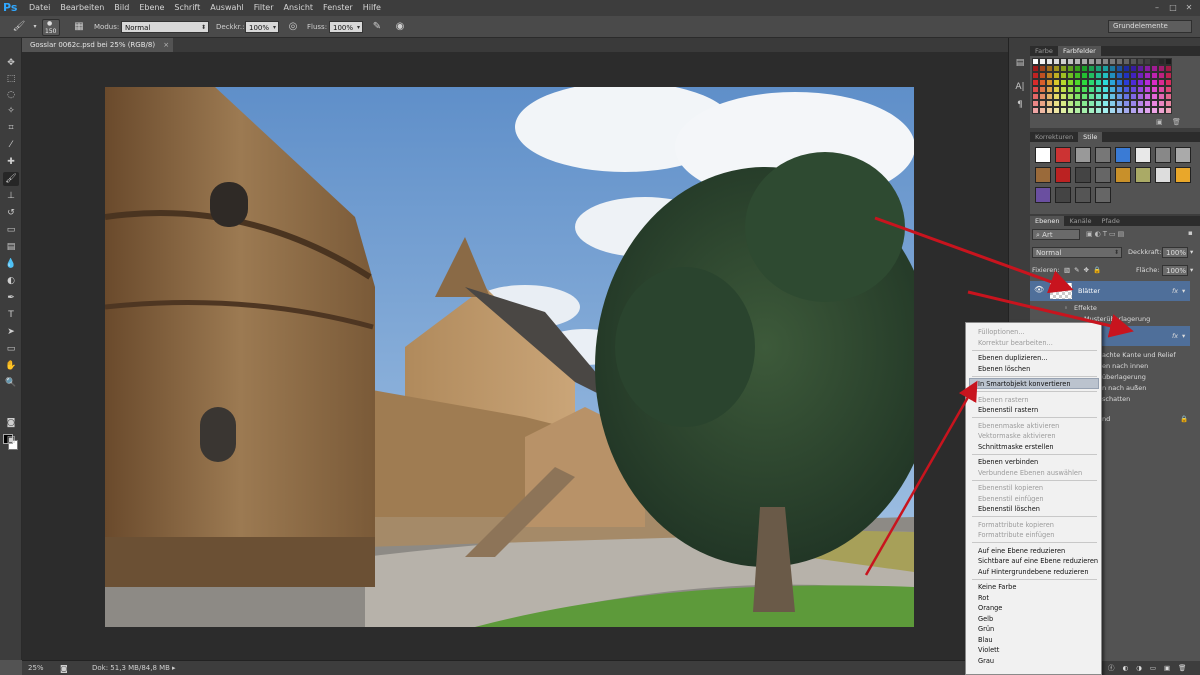 The width and height of the screenshot is (1200, 675). What do you see at coordinates (1084, 270) in the screenshot?
I see `lock-icons: ▧✎✥🔒` at bounding box center [1084, 270].